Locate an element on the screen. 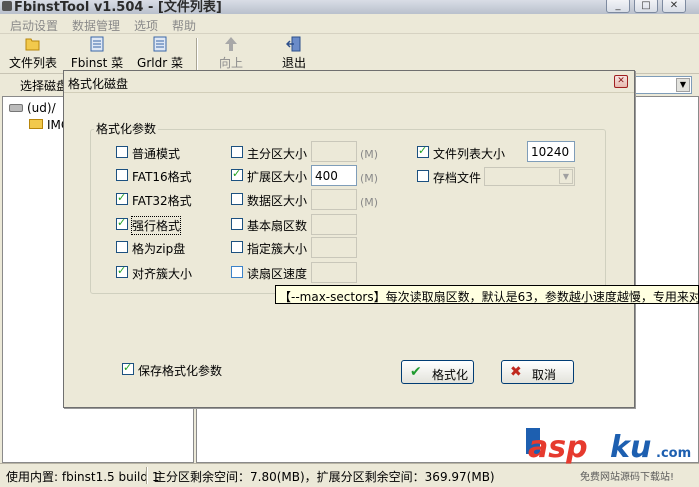 The image size is (699, 487). primary-size-unit: (M) is located at coordinates (369, 154).